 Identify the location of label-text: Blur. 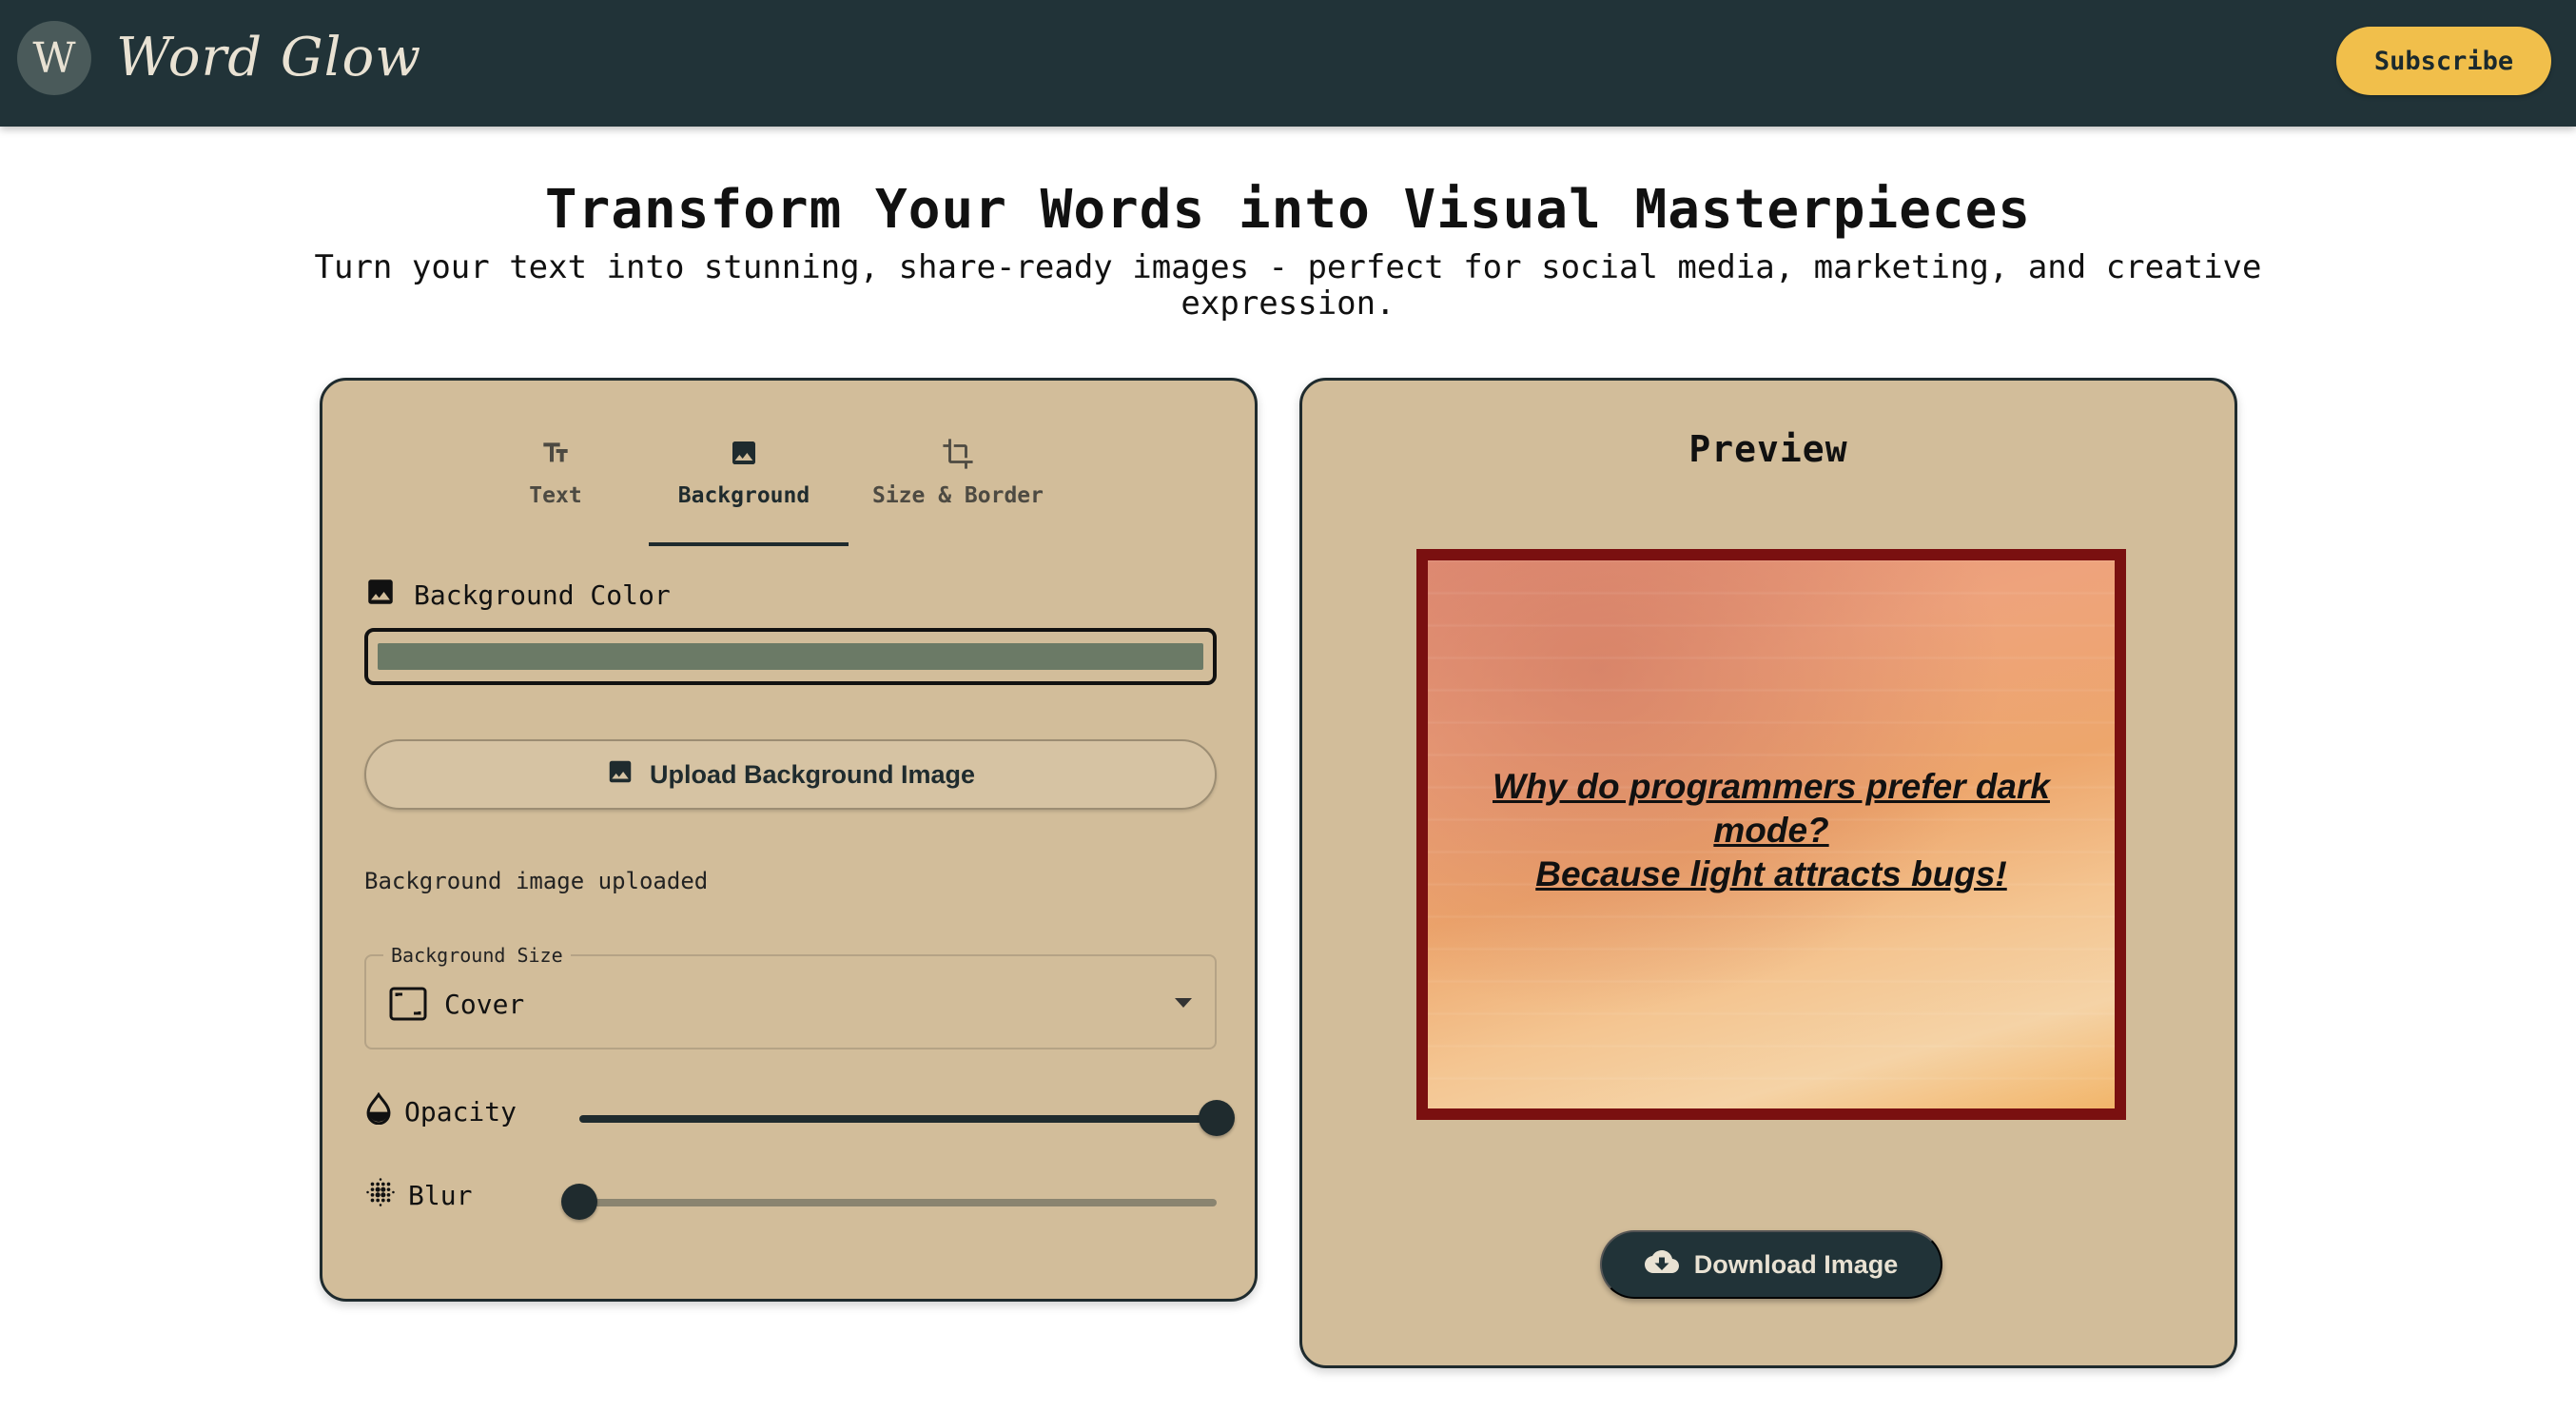
(440, 1196).